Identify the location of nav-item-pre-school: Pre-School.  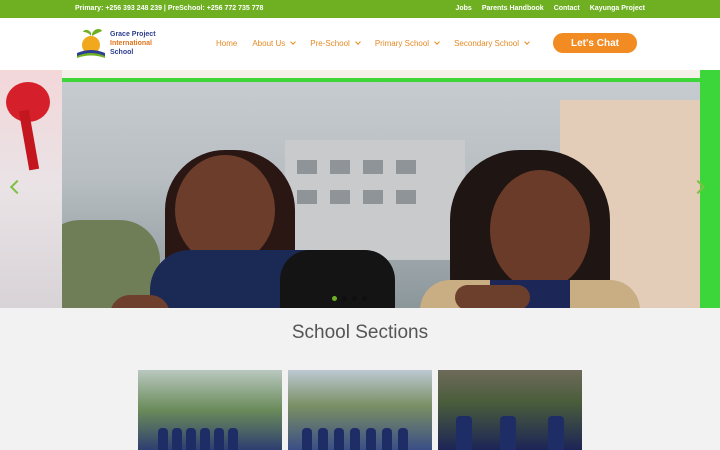
(335, 43).